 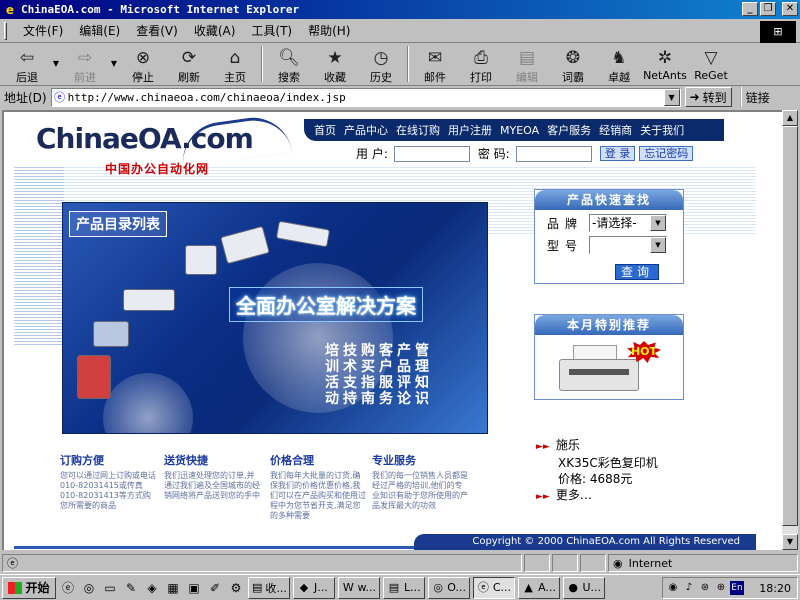 What do you see at coordinates (335, 64) in the screenshot?
I see `favorites-button: ★ 收藏` at bounding box center [335, 64].